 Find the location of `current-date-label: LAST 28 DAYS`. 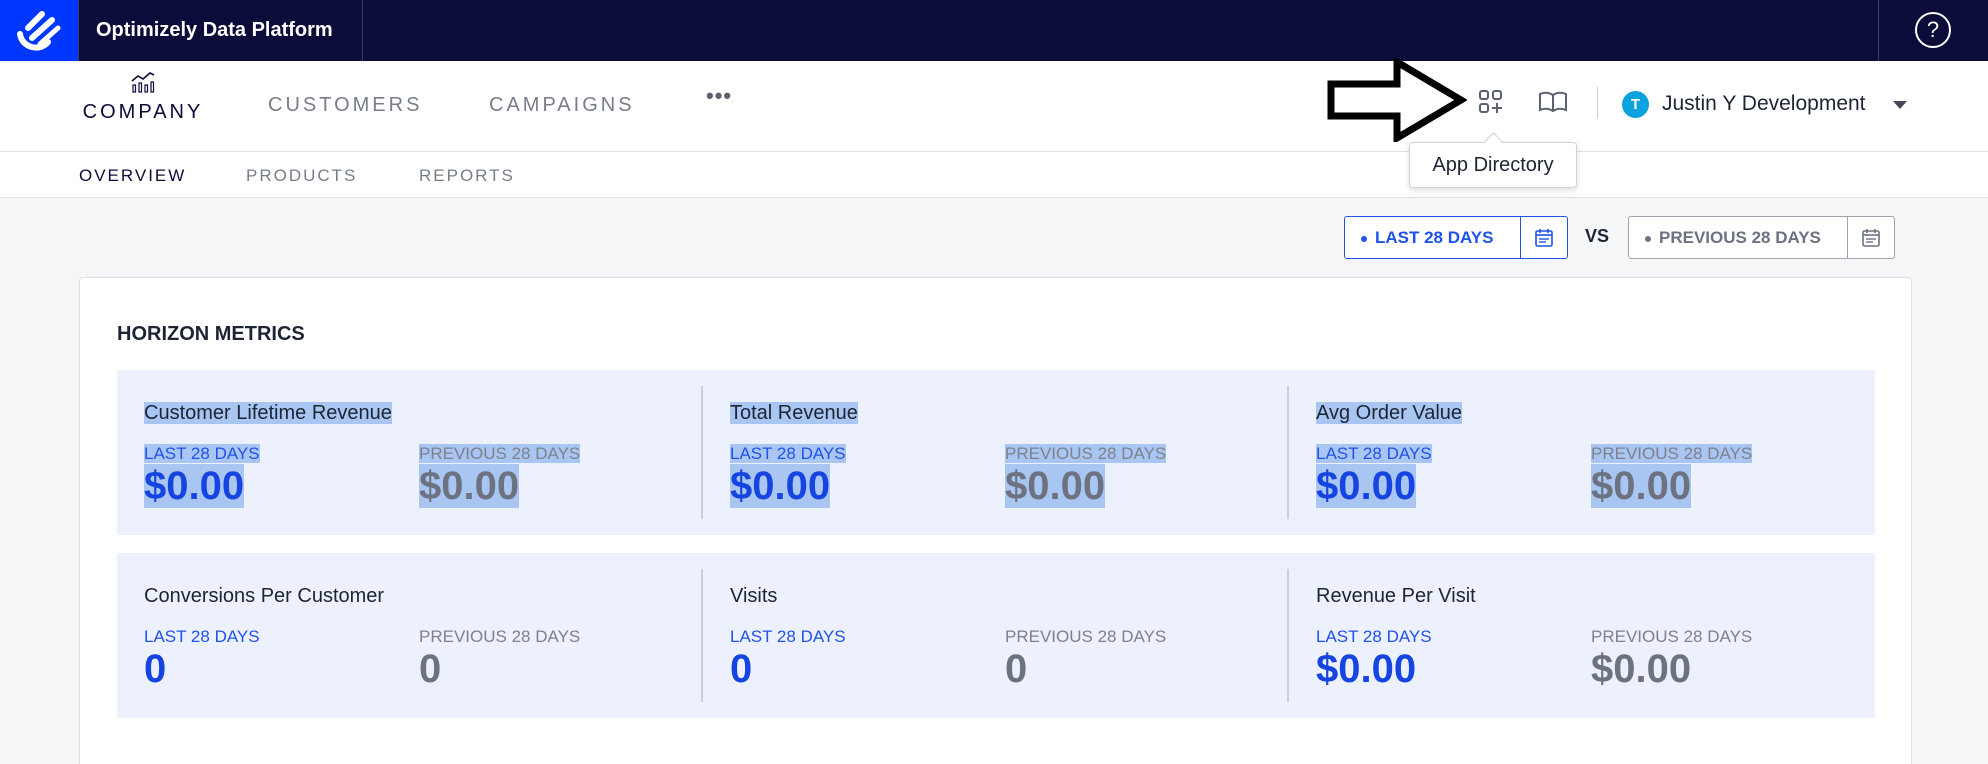

current-date-label: LAST 28 DAYS is located at coordinates (1427, 237).